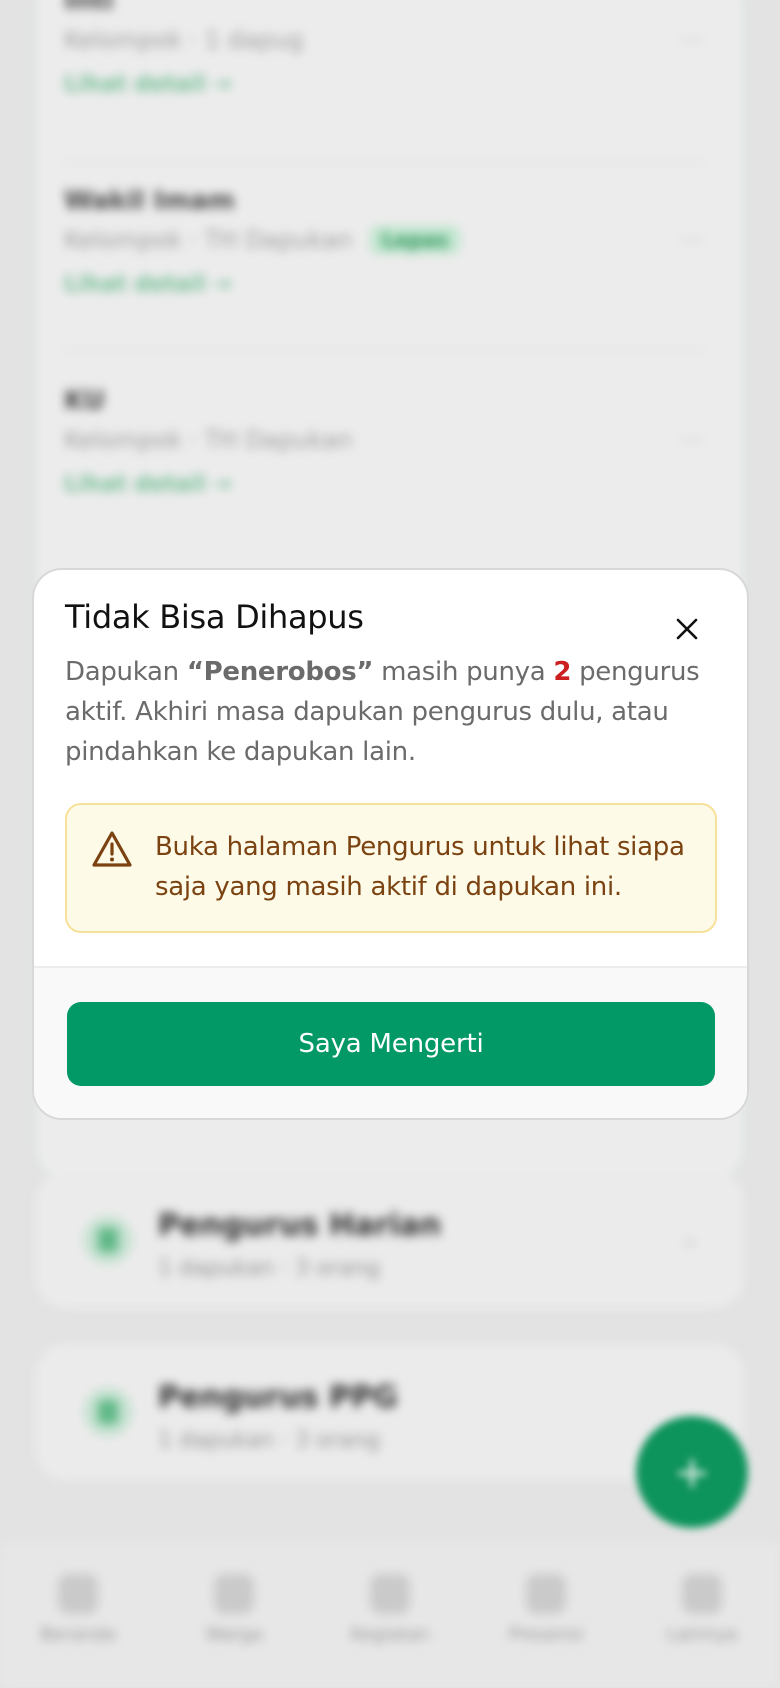 This screenshot has width=780, height=1688. What do you see at coordinates (463, 672) in the screenshot?
I see `message-mid: masih punya` at bounding box center [463, 672].